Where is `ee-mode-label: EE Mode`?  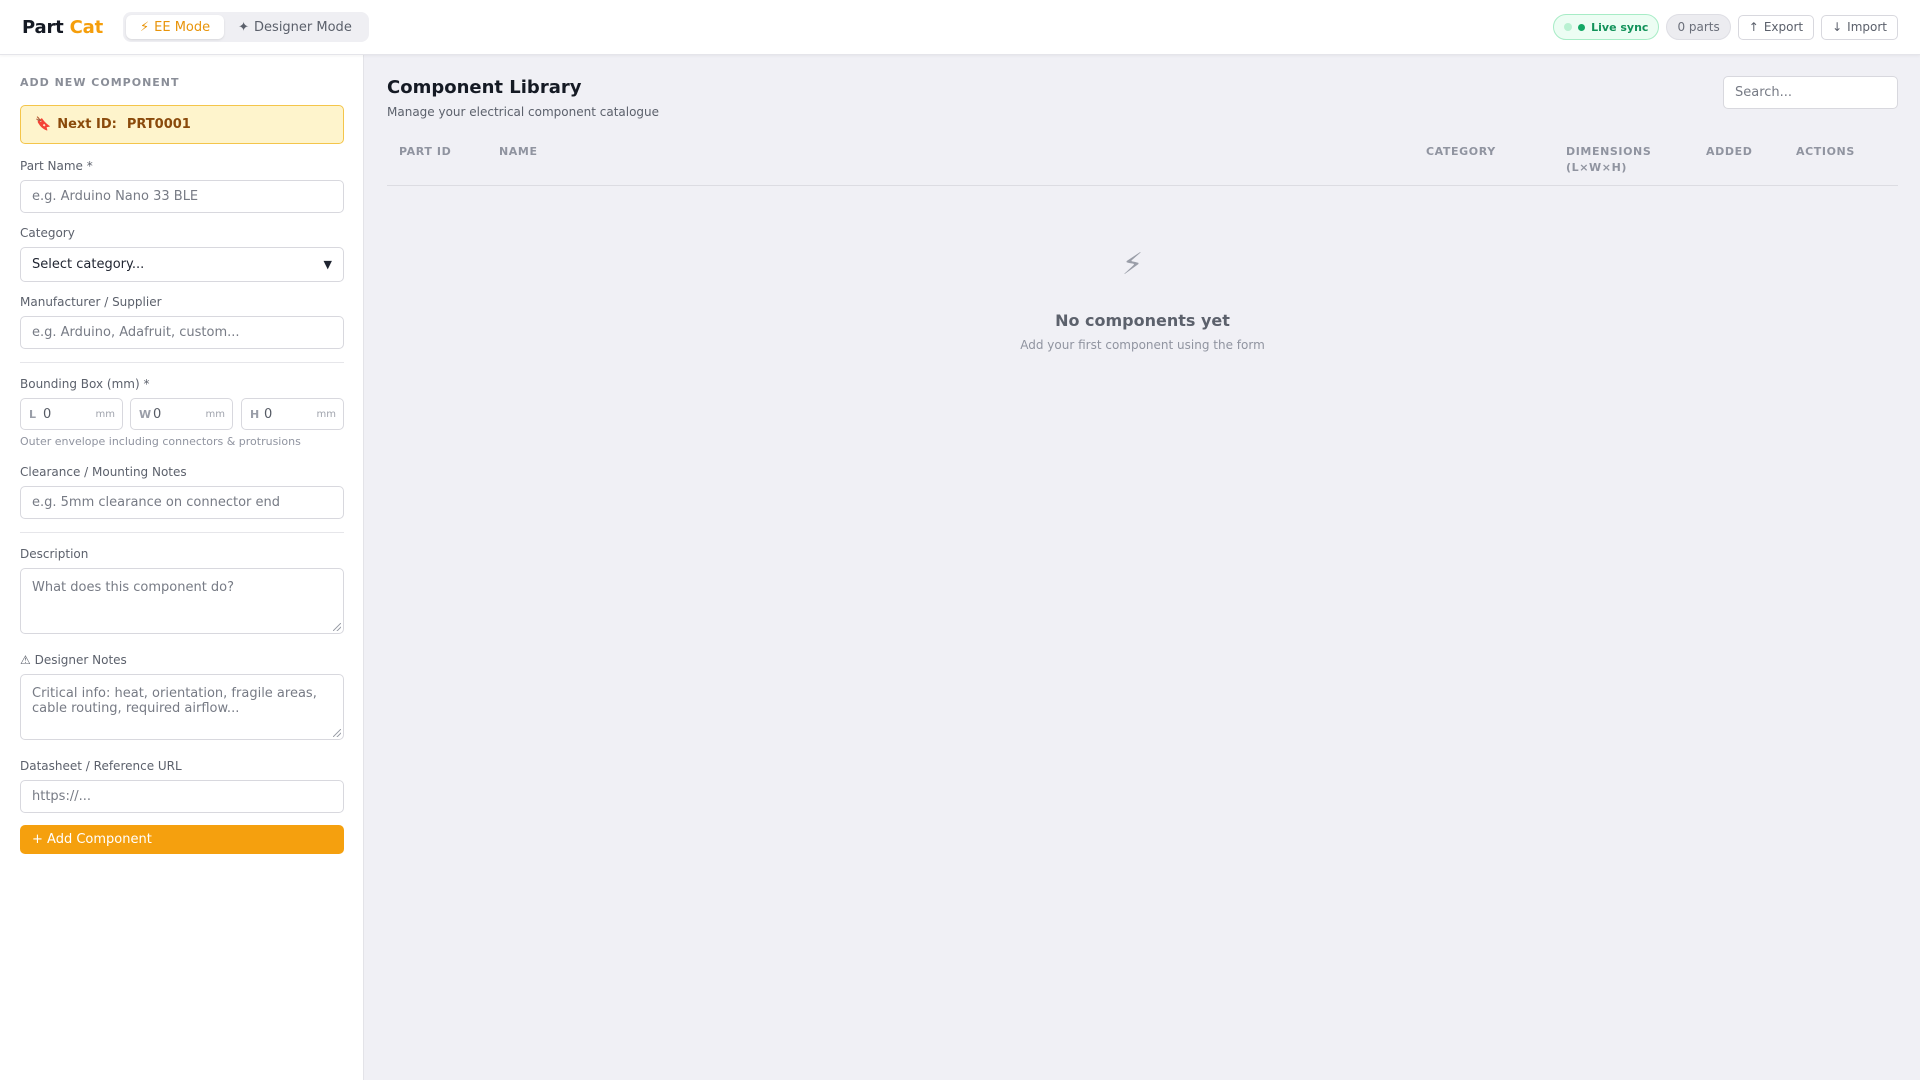
ee-mode-label: EE Mode is located at coordinates (182, 27).